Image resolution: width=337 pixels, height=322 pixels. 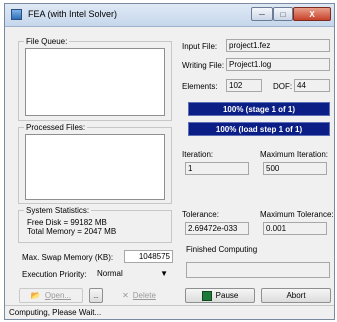 I want to click on dropdown-arrow-icon: ▼, so click(x=164, y=273).